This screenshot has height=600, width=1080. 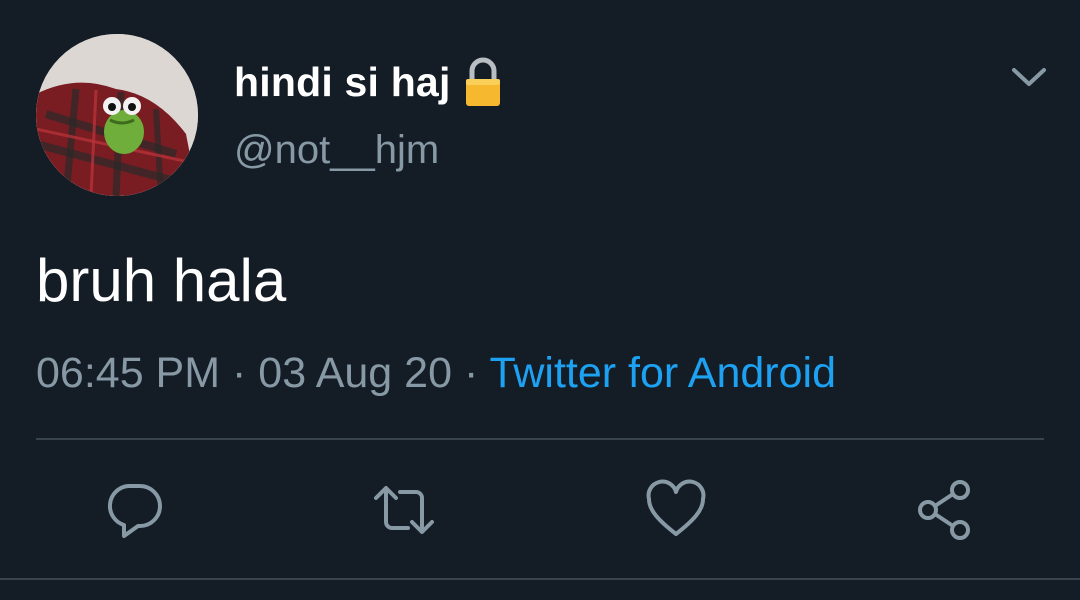 What do you see at coordinates (161, 280) in the screenshot?
I see `tweet-text: bruh hala` at bounding box center [161, 280].